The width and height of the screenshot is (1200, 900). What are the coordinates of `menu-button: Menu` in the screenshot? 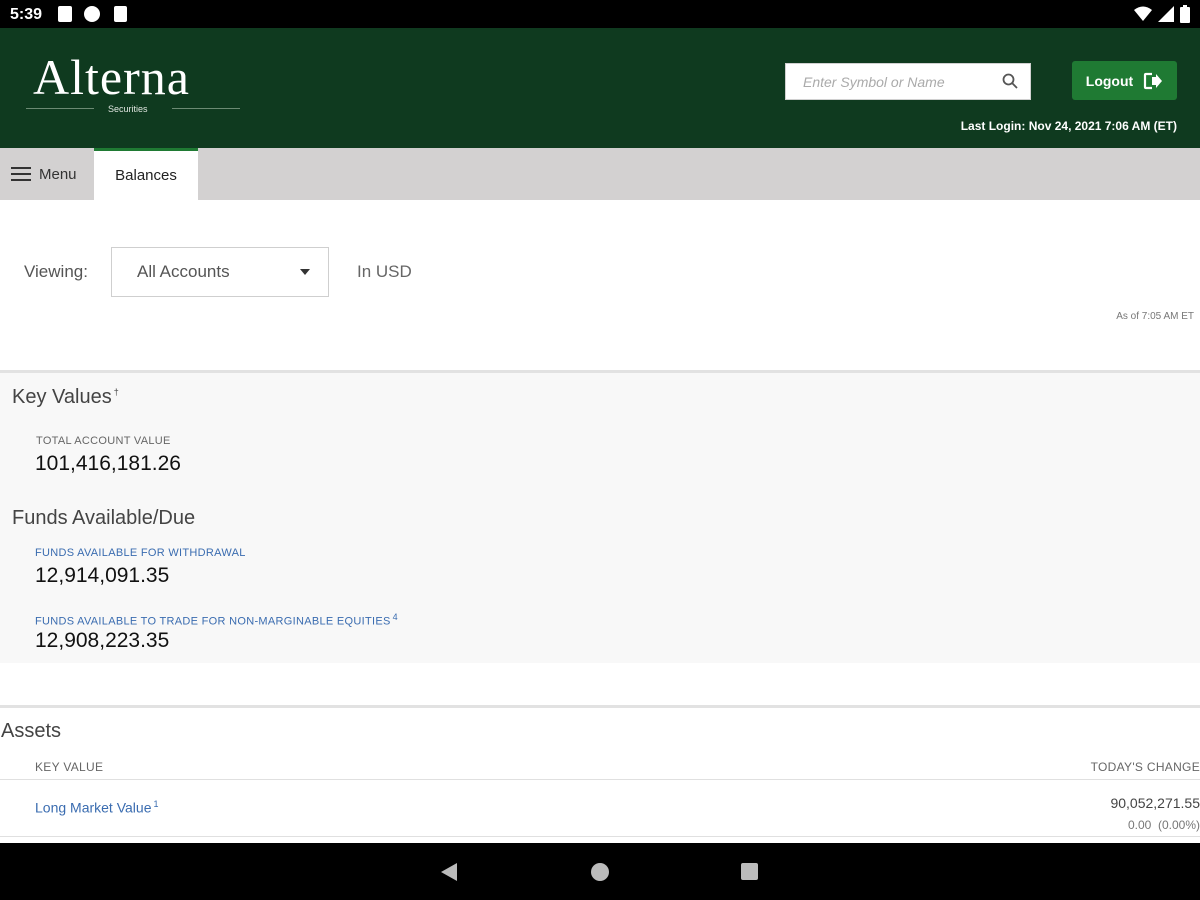 It's located at (46, 174).